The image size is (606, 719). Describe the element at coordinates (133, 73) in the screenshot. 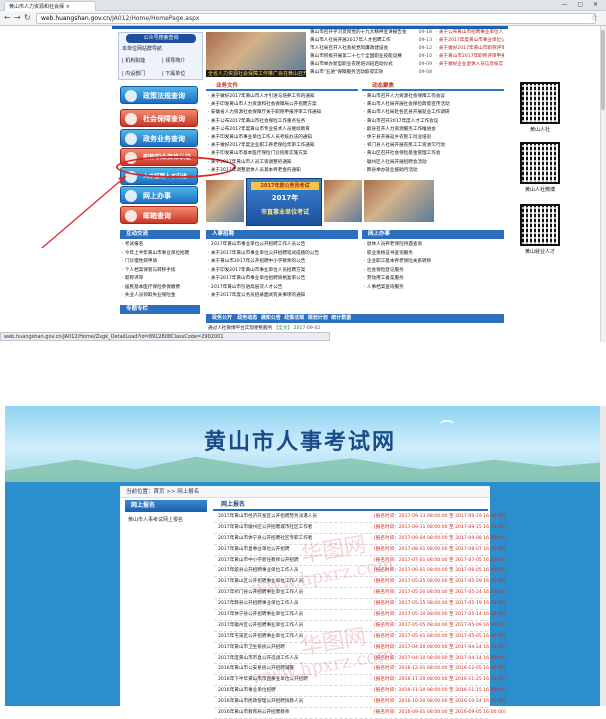

I see `sidebar-link-departments: | 内设部门` at that location.